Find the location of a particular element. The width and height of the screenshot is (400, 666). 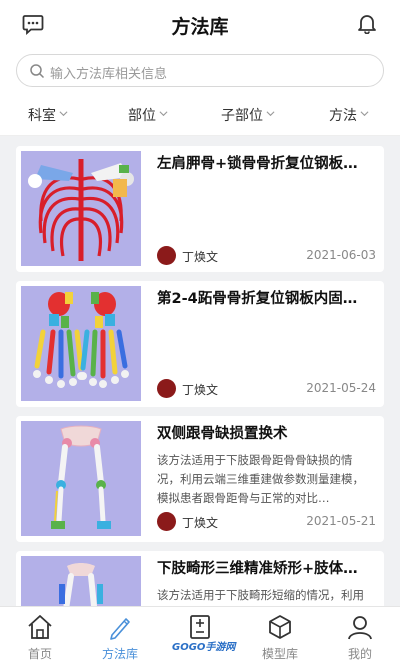

filter-label: 子部位 is located at coordinates (242, 116).